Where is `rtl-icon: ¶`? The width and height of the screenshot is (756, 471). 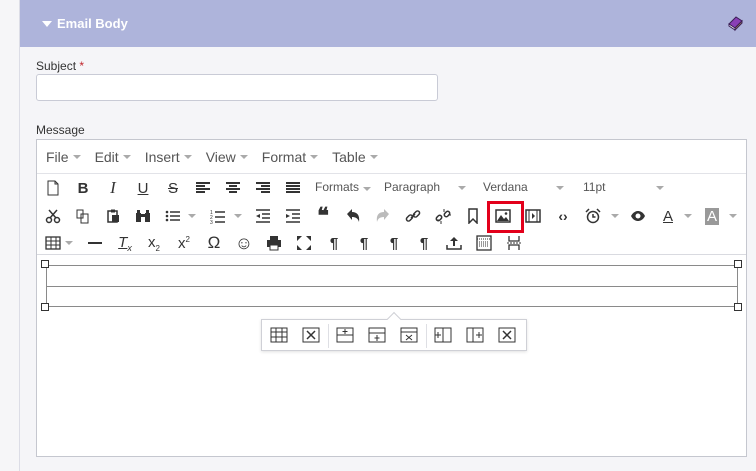 rtl-icon: ¶ is located at coordinates (364, 243).